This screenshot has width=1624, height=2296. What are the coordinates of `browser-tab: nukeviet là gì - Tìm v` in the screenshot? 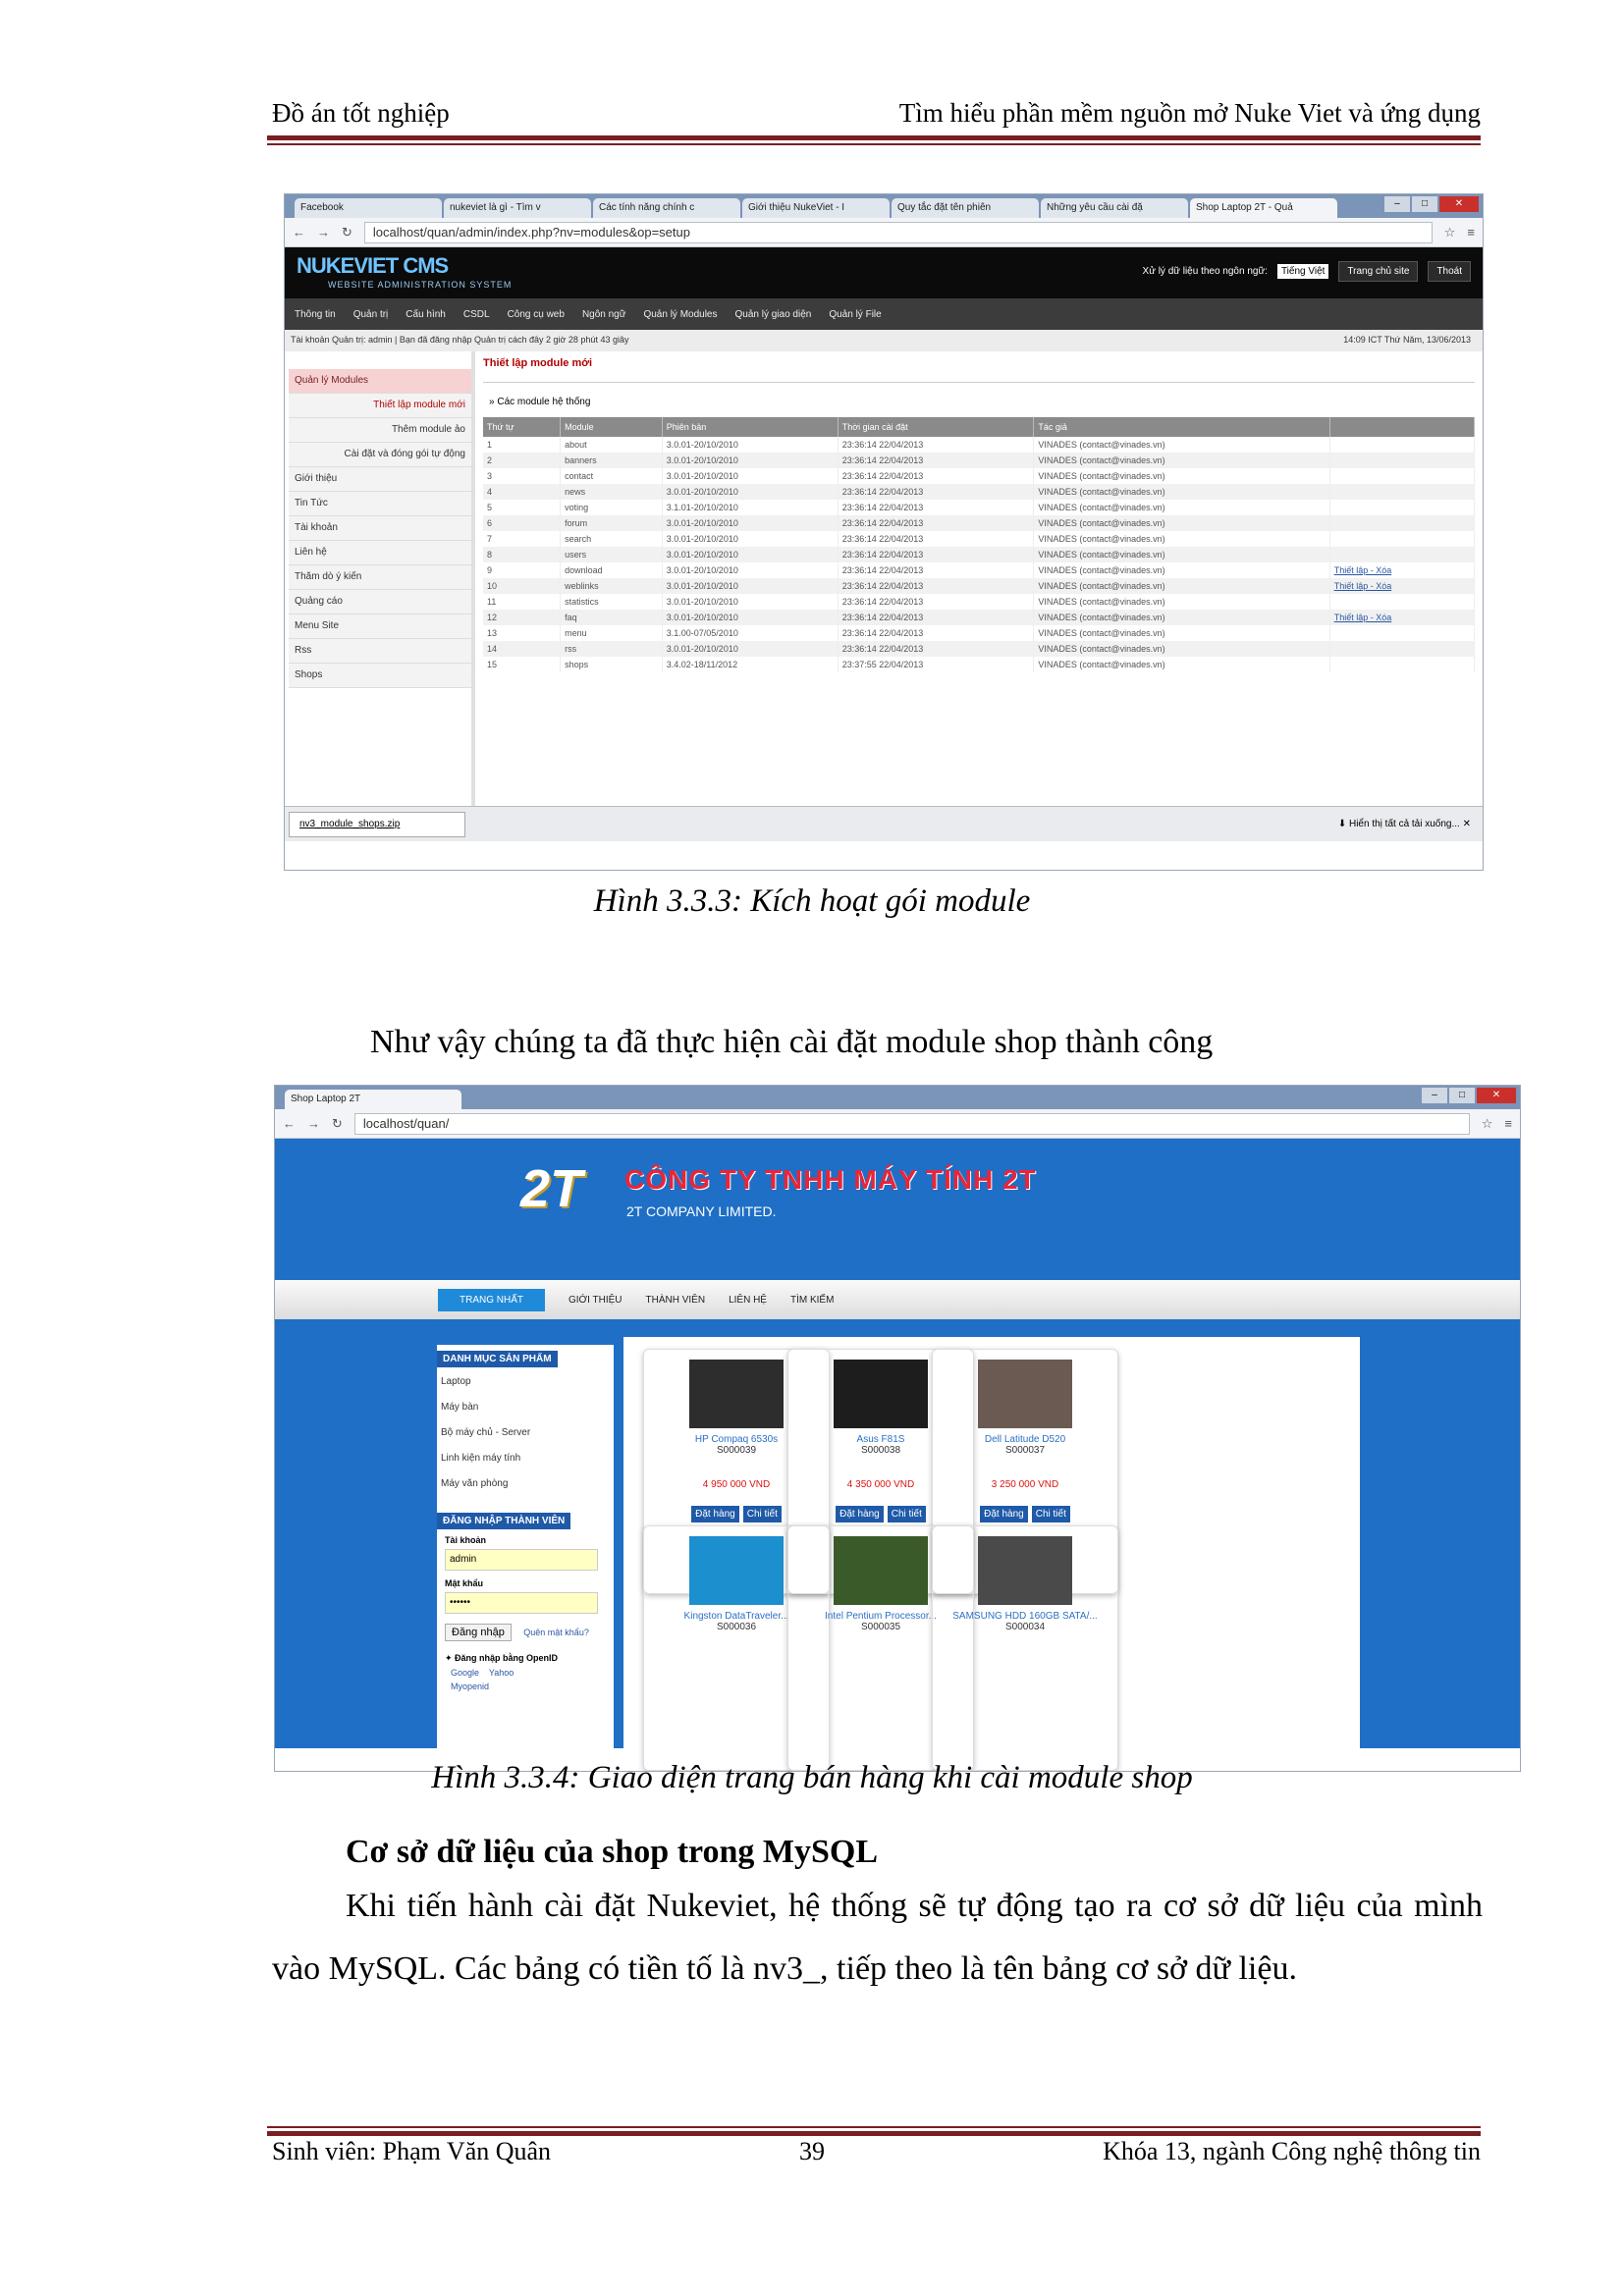 It's located at (517, 208).